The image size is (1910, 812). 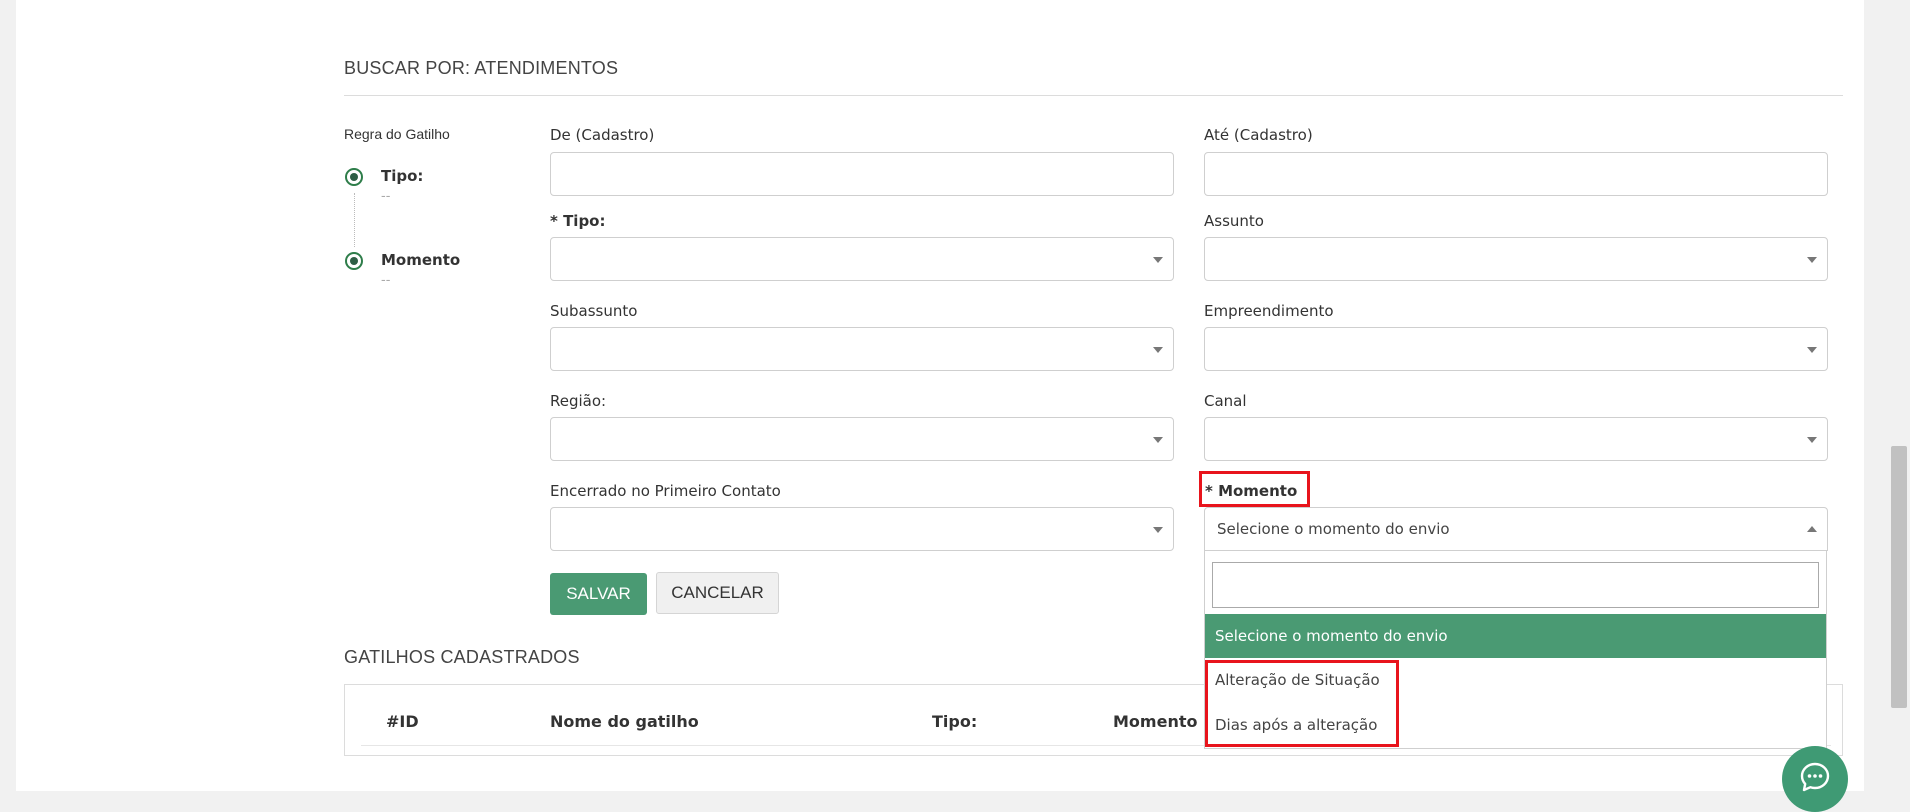 I want to click on tipo-select, so click(x=862, y=259).